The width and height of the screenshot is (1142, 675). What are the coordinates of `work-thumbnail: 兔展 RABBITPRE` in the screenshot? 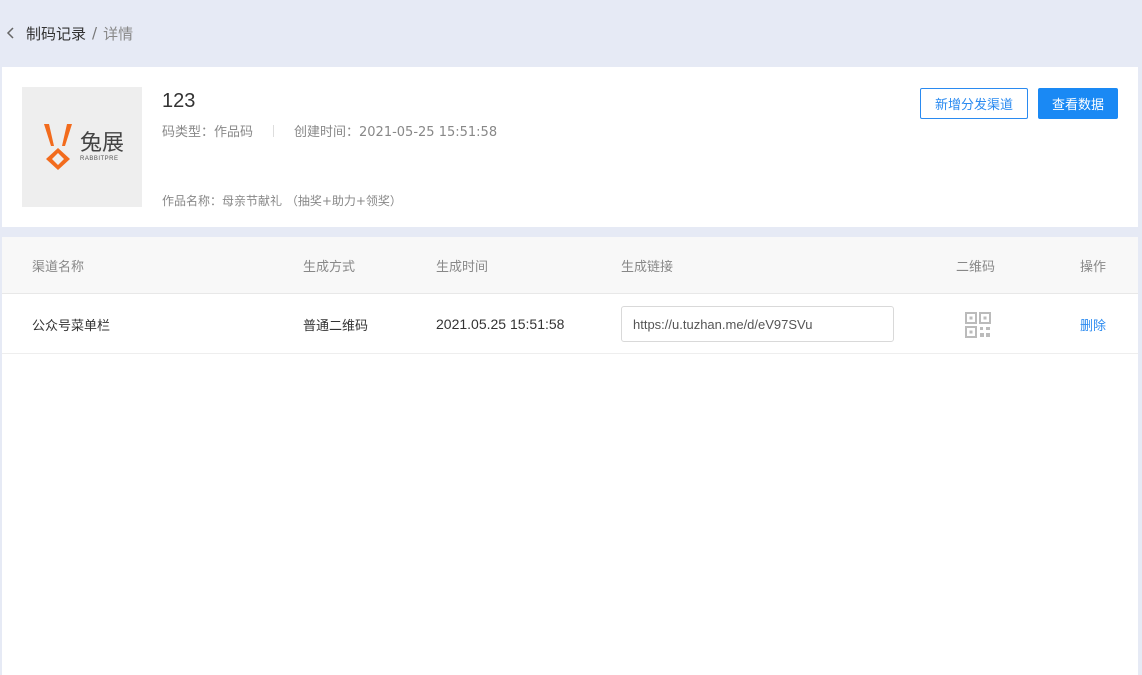 It's located at (82, 147).